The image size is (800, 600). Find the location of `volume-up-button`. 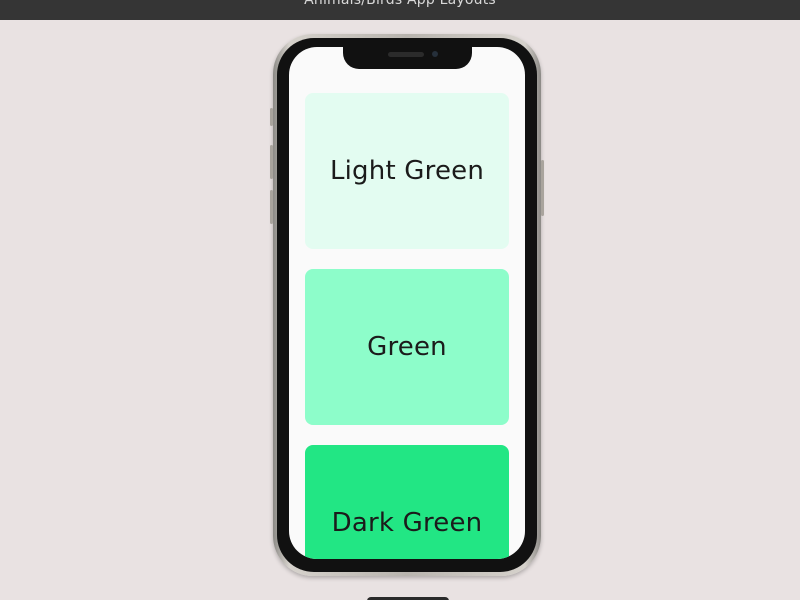

volume-up-button is located at coordinates (271, 162).